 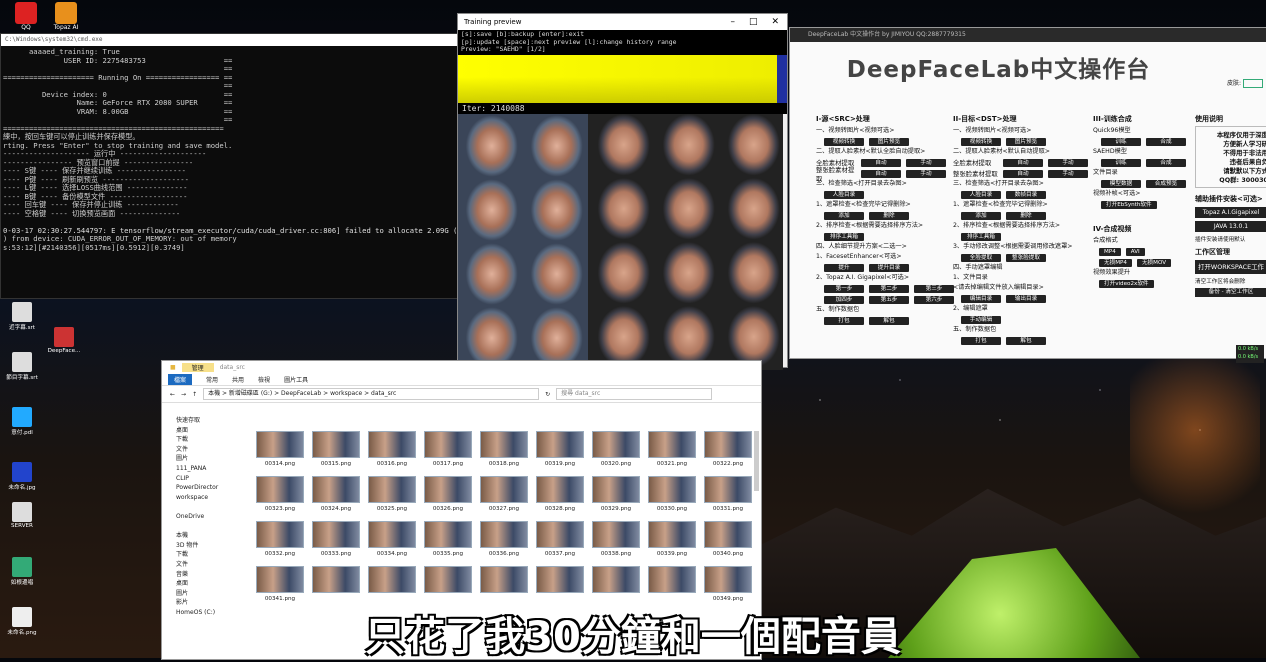 I want to click on file-item: 00318.png, so click(x=504, y=449).